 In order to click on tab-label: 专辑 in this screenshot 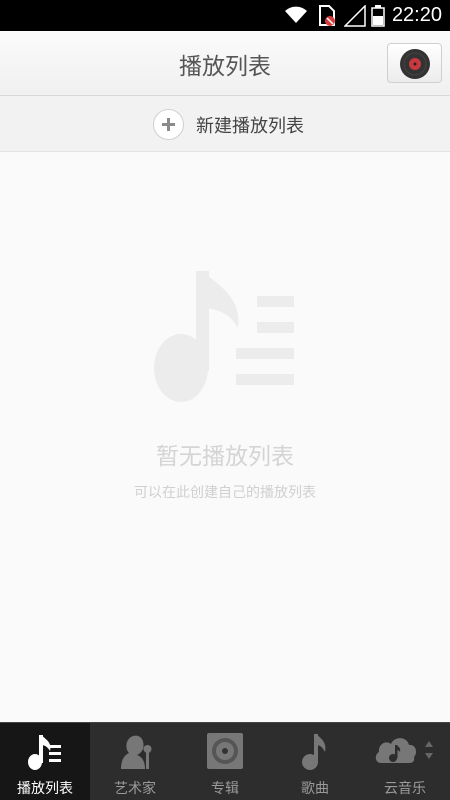, I will do `click(225, 789)`.